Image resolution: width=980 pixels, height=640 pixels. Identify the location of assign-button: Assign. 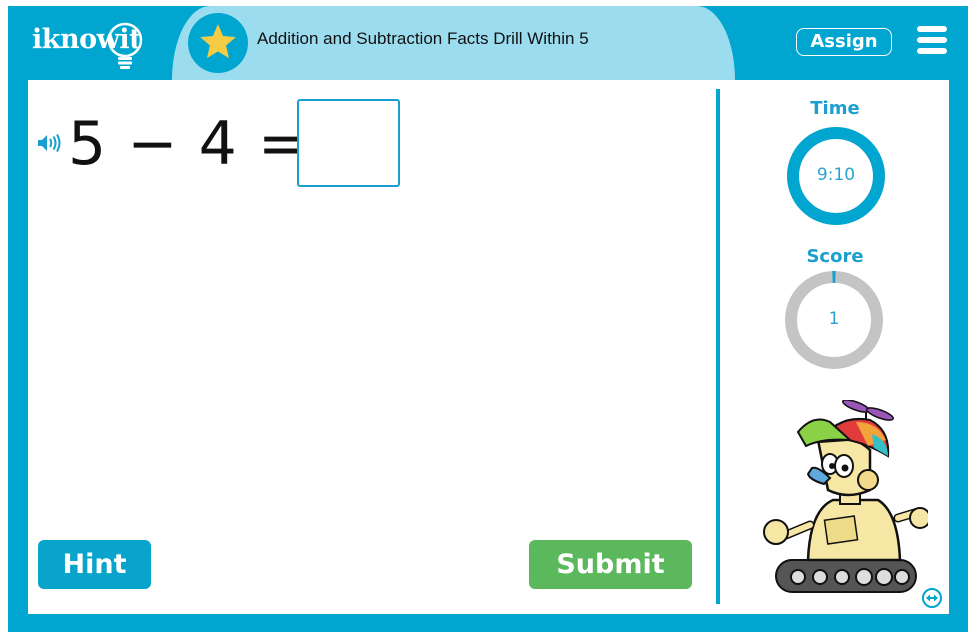
(844, 42).